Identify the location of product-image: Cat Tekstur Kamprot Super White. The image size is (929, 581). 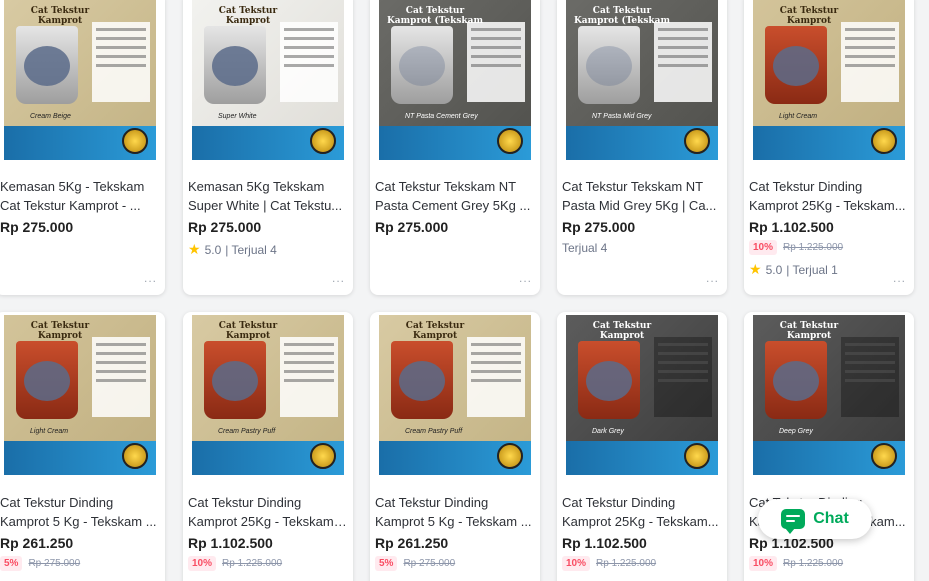
(268, 80).